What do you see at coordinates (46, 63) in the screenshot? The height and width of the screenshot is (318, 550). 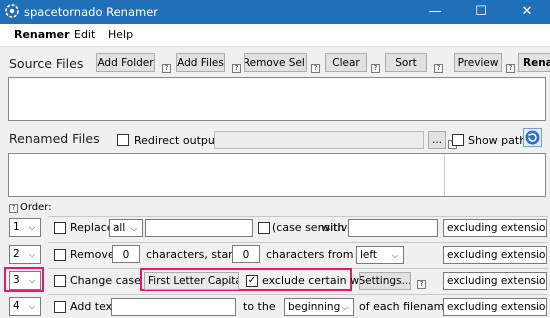 I see `source-files-label: Source Files` at bounding box center [46, 63].